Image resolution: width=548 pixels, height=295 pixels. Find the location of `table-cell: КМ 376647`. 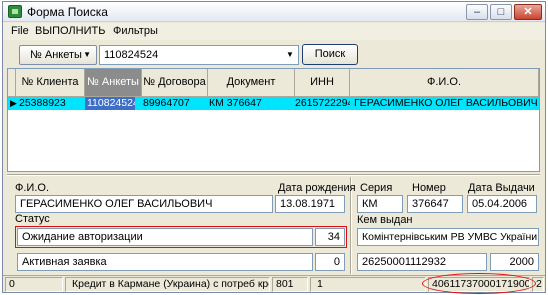

table-cell: КМ 376647 is located at coordinates (251, 103).